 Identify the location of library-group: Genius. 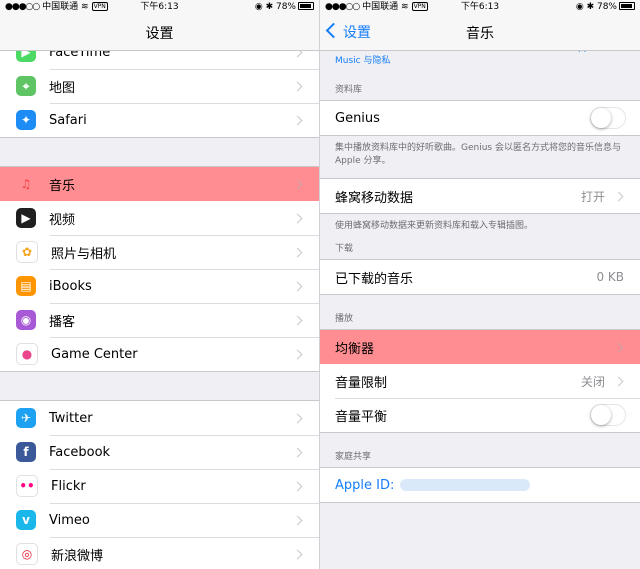
(480, 118).